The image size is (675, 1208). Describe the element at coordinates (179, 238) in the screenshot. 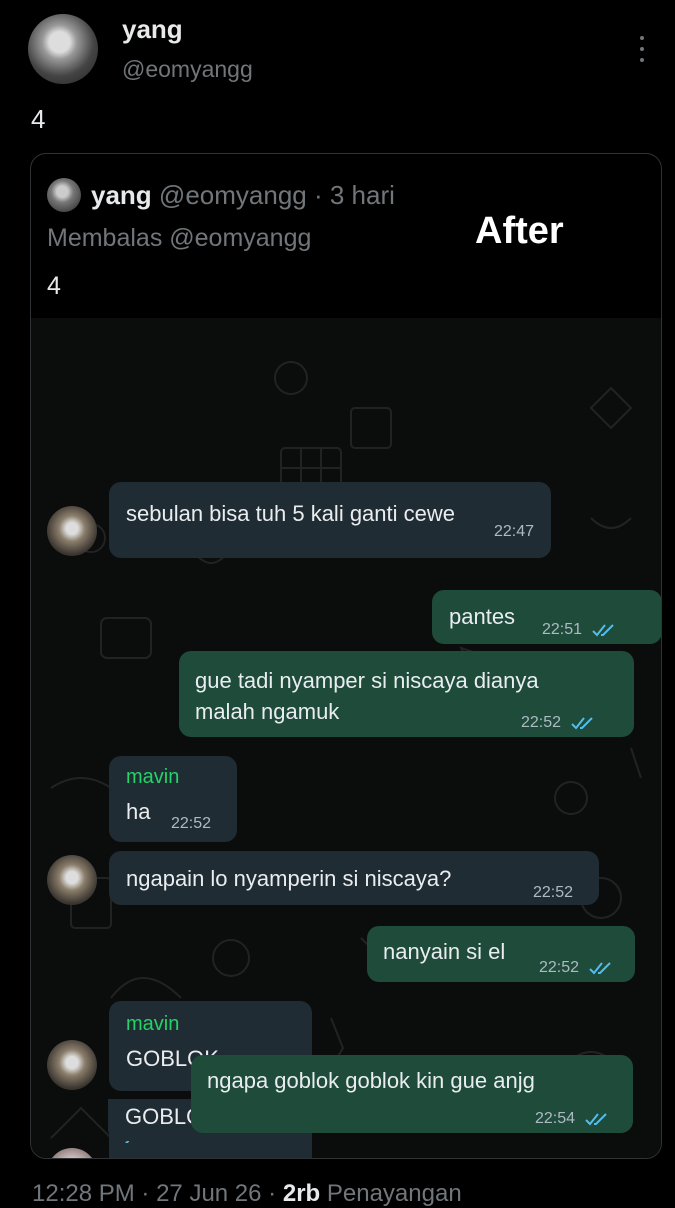

I see `quoted-reply-to: Membalas @eomyangg` at that location.